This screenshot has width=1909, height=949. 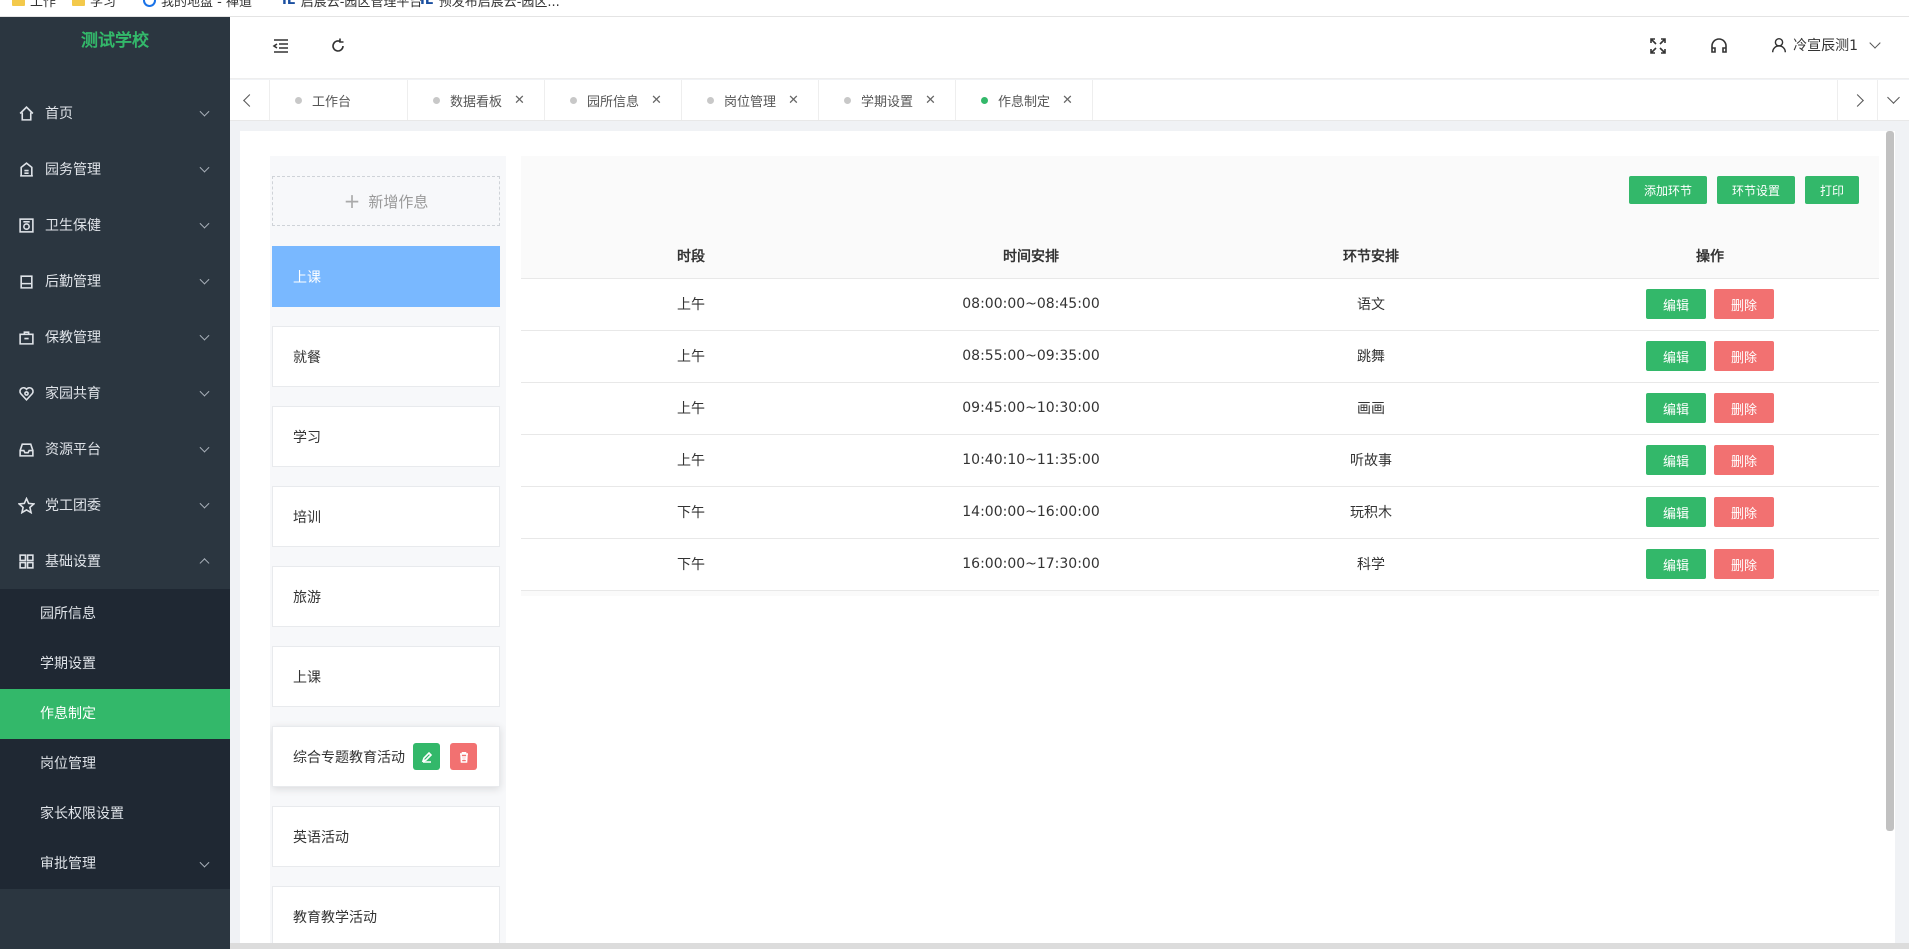 What do you see at coordinates (34, 5) in the screenshot?
I see `bookmark-work: 工作` at bounding box center [34, 5].